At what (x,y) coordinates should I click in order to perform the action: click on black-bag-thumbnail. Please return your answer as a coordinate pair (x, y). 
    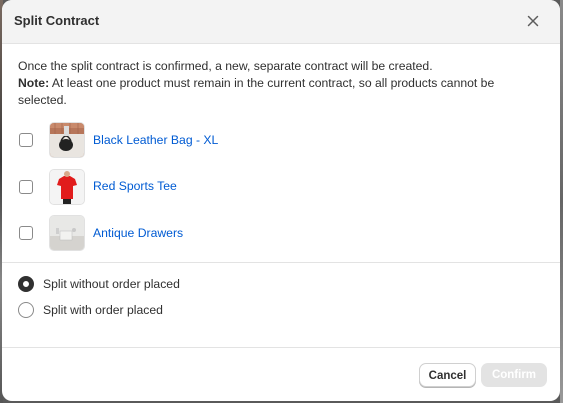
    Looking at the image, I should click on (67, 140).